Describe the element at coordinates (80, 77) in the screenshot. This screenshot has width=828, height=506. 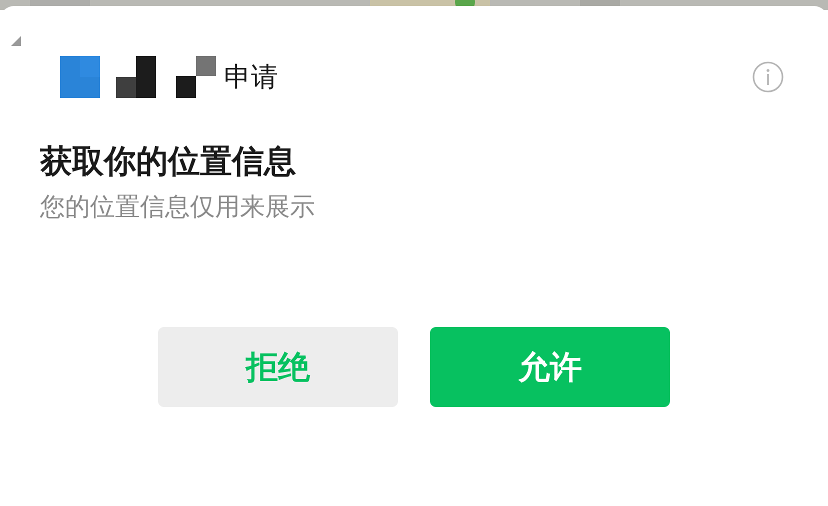
I see `app-icon` at that location.